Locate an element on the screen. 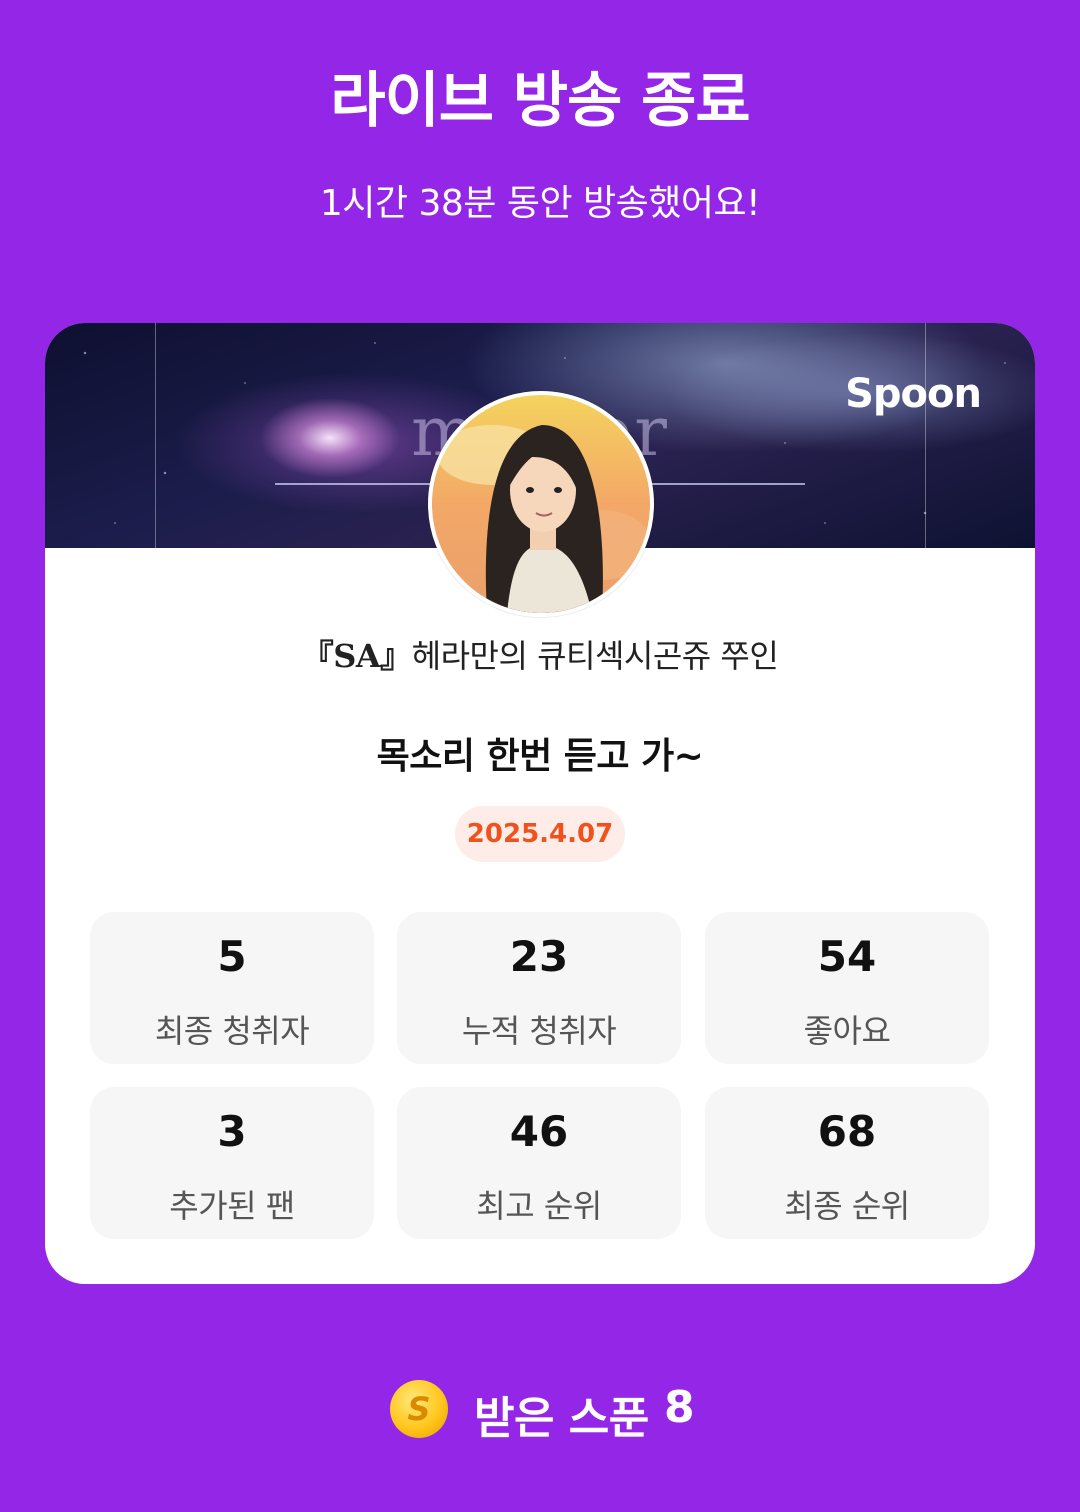 This screenshot has height=1512, width=1080. stat-final-rank: 68 최종 순위 is located at coordinates (847, 1163).